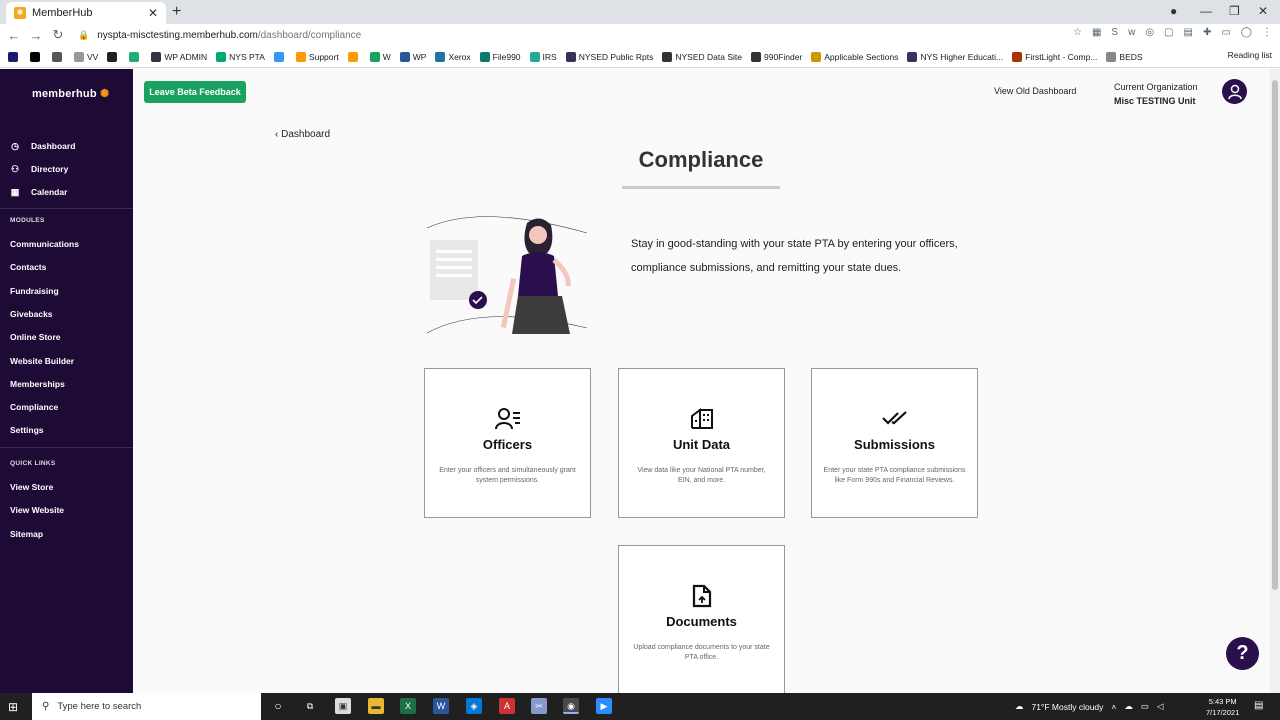 This screenshot has height=720, width=1280. I want to click on sidebar-item-dashboard: ◷ Dashboard, so click(42, 146).